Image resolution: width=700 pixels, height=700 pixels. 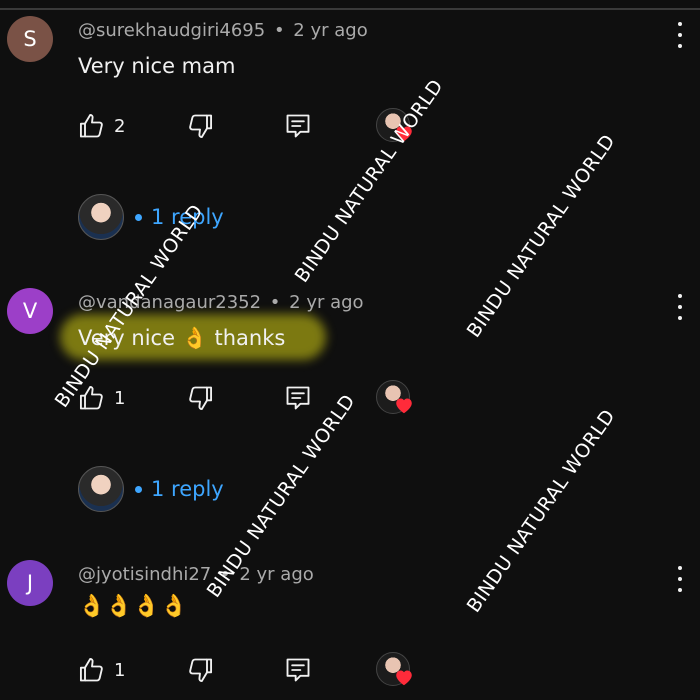 What do you see at coordinates (30, 311) in the screenshot?
I see `avatar: V` at bounding box center [30, 311].